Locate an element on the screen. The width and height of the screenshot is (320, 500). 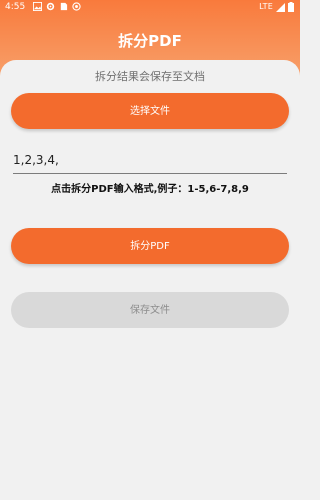
app-icon is located at coordinates (76, 6).